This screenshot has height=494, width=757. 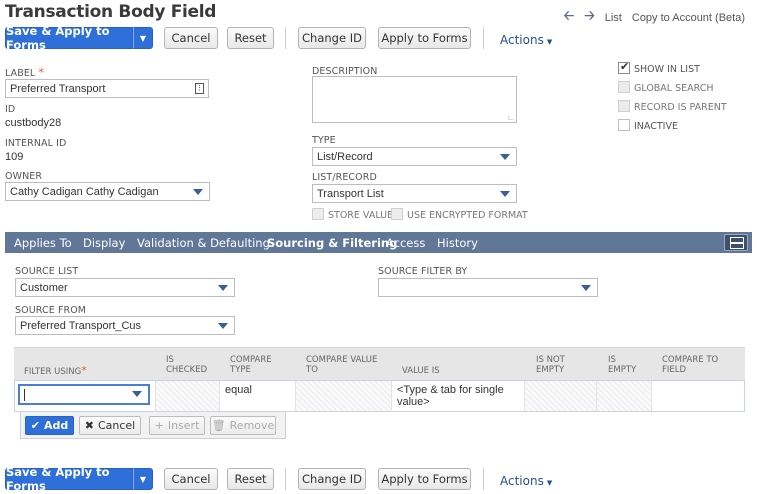 I want to click on col-filter-using: FILTER USING*, so click(x=55, y=370).